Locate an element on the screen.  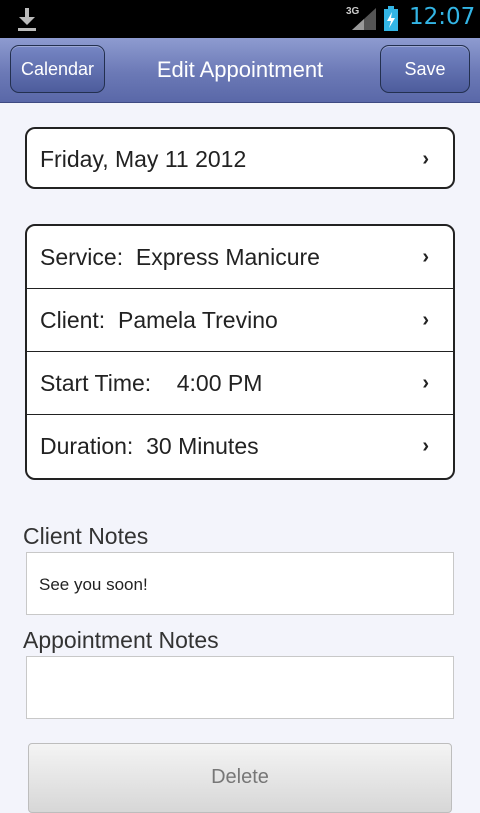
duration-row: Duration: 30 Minutes › is located at coordinates (240, 446).